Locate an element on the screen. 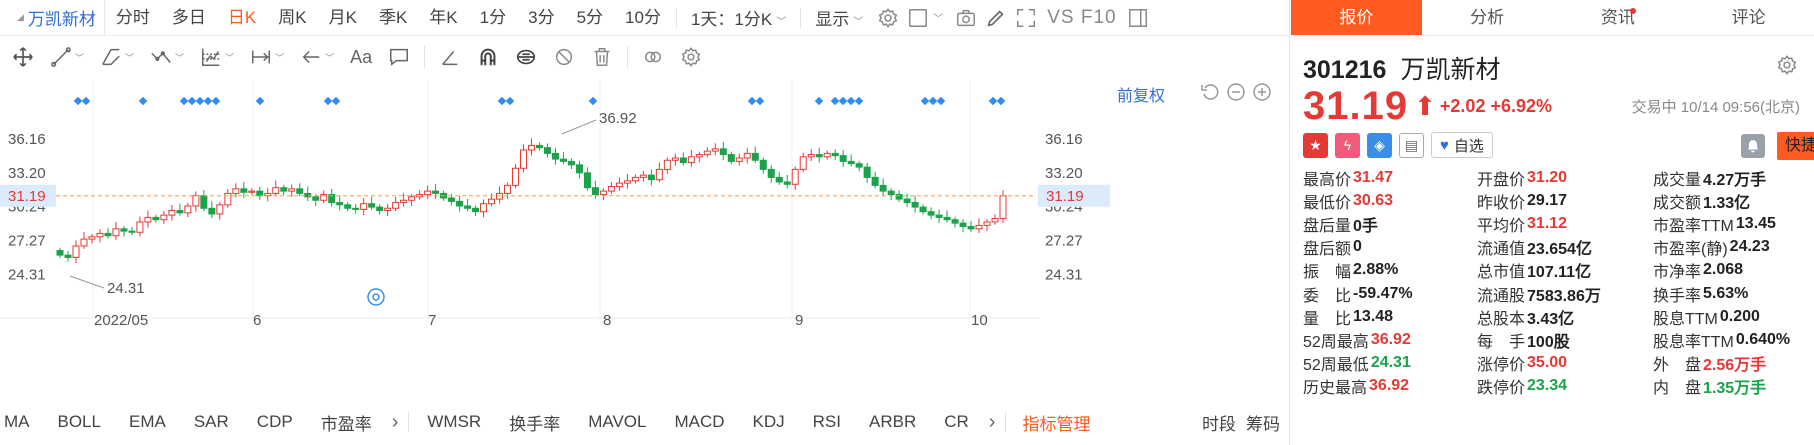 The width and height of the screenshot is (1814, 445). indicator-rsi: RSI is located at coordinates (827, 422).